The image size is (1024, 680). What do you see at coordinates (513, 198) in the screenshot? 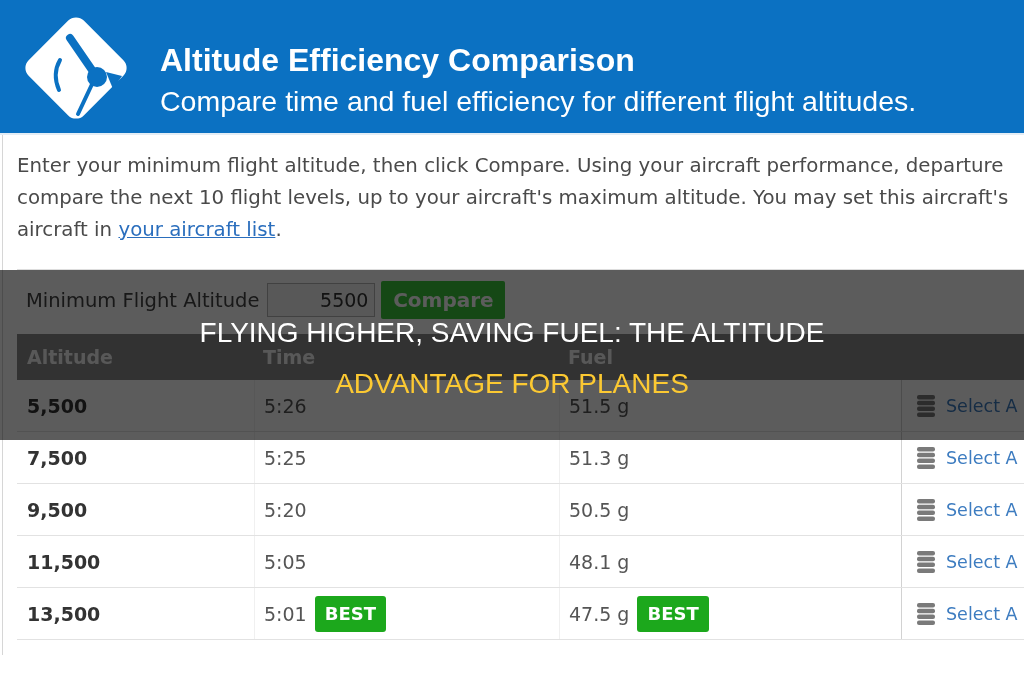
I see `intro-text: Enter your minimum flight altitude, then click Compare. Using your aircraft performance, departure compare the next 10 flight levels, up to your aircraft's maximum altitude. You may set this aircraft's aircraft in your aircraft list.` at bounding box center [513, 198].